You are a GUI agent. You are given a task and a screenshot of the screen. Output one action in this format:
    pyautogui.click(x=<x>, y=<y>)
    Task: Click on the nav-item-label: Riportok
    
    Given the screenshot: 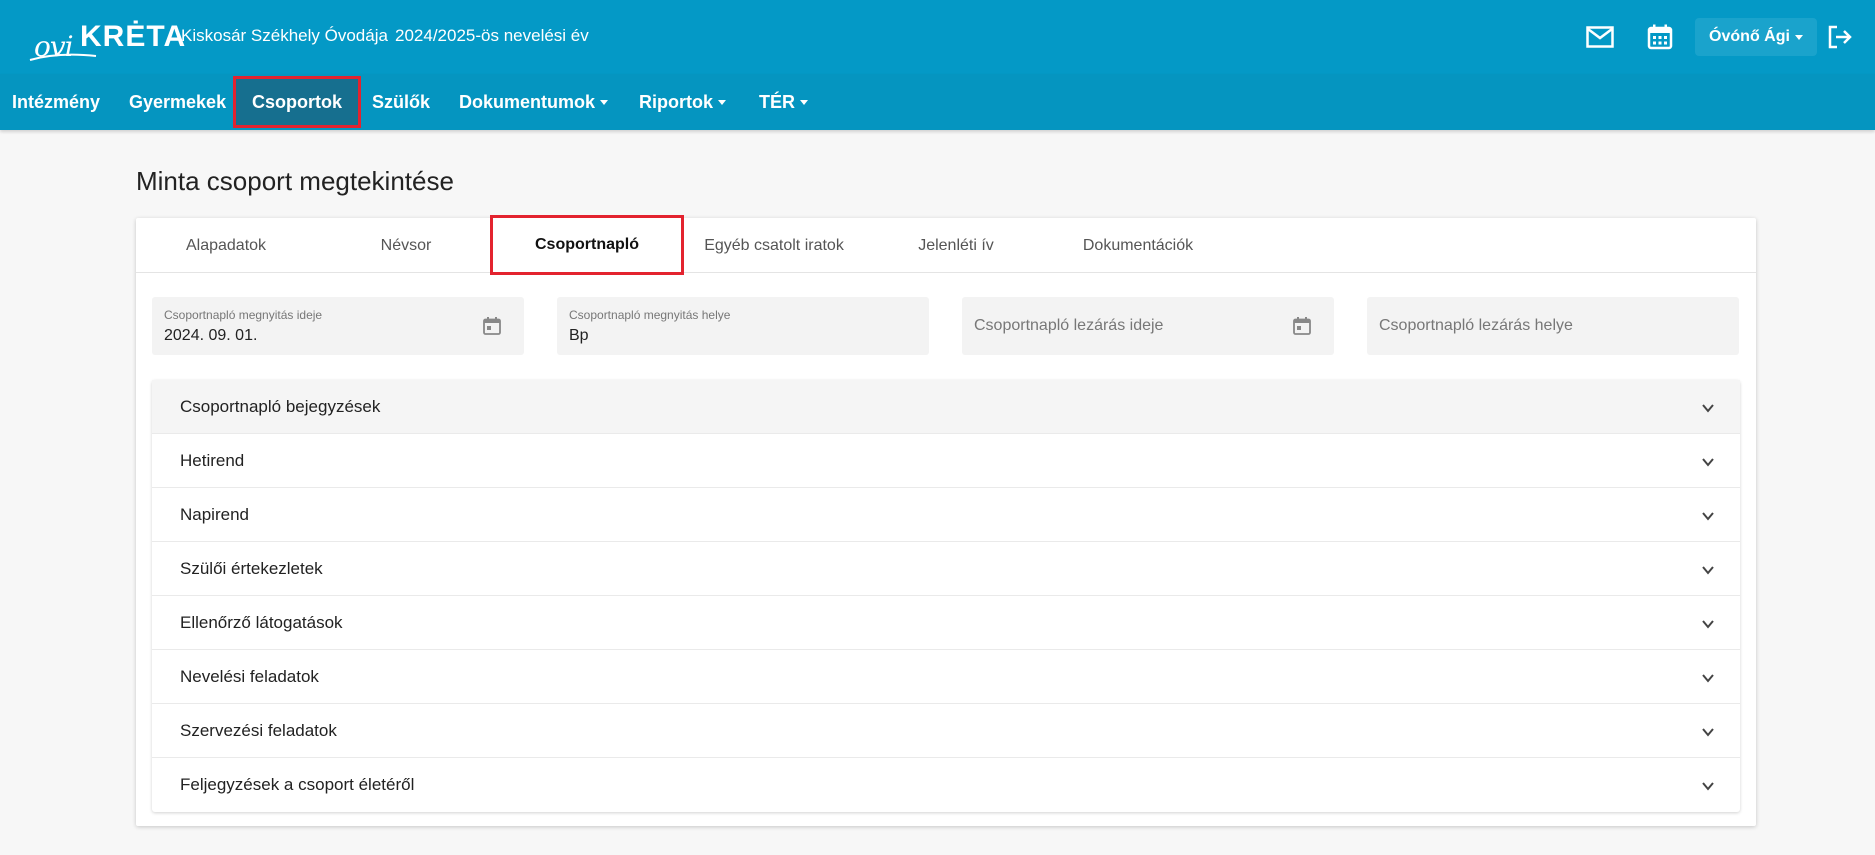 What is the action you would take?
    pyautogui.click(x=676, y=101)
    